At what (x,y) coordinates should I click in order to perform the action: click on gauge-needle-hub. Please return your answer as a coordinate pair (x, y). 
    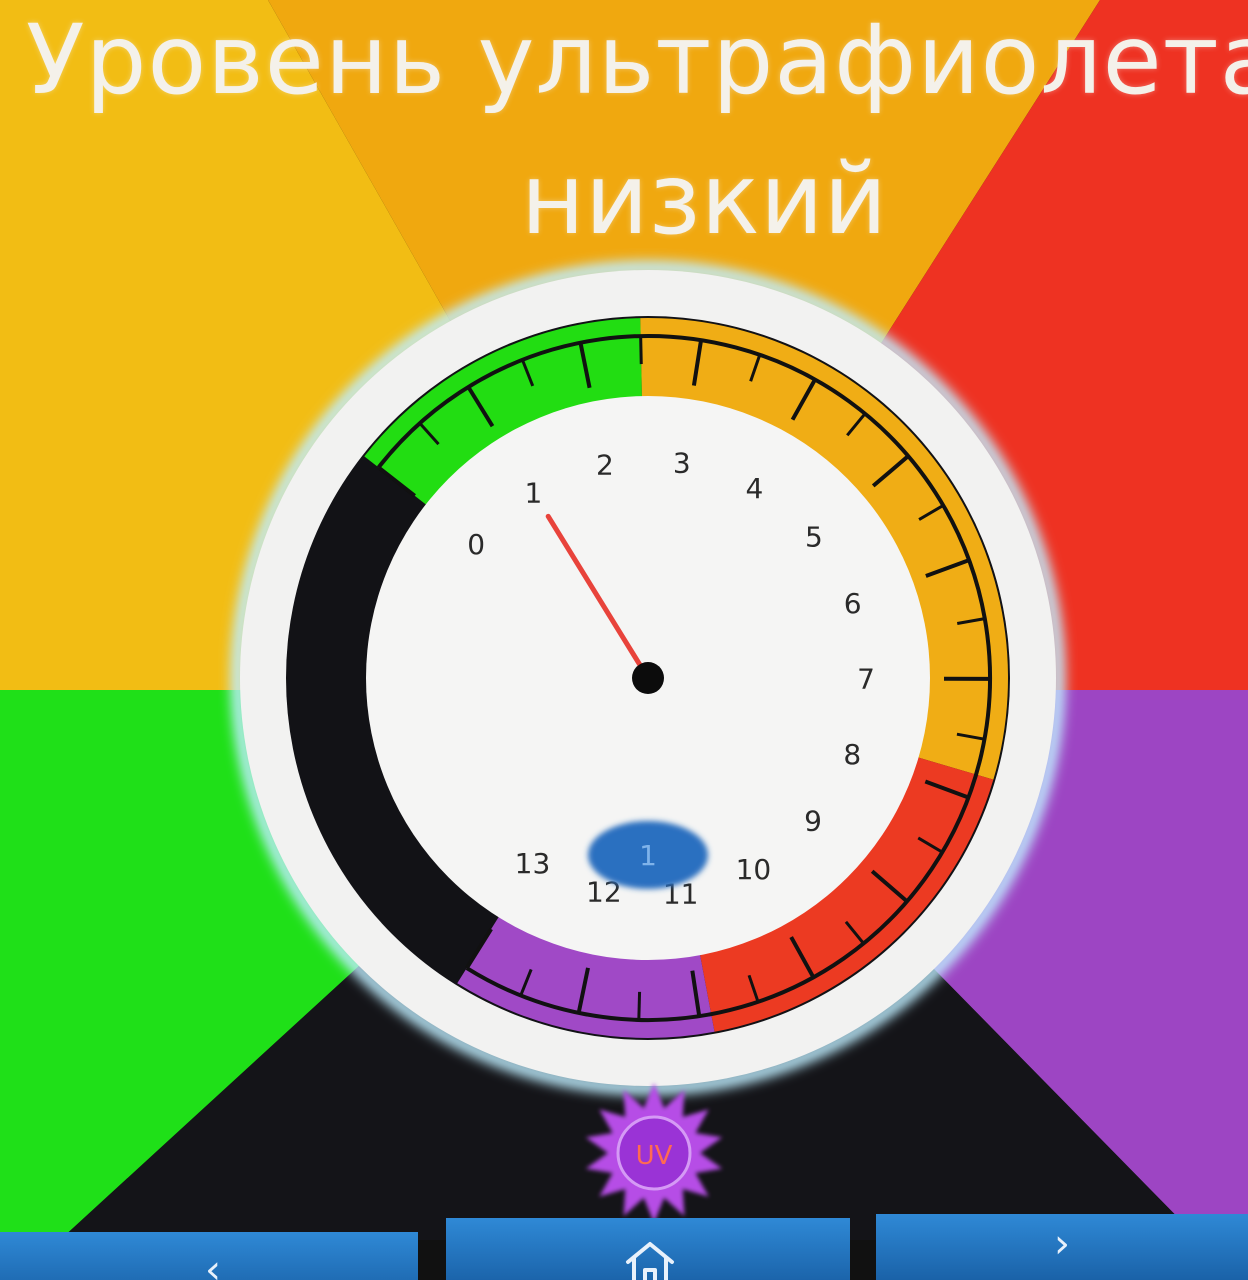
    Looking at the image, I should click on (648, 678).